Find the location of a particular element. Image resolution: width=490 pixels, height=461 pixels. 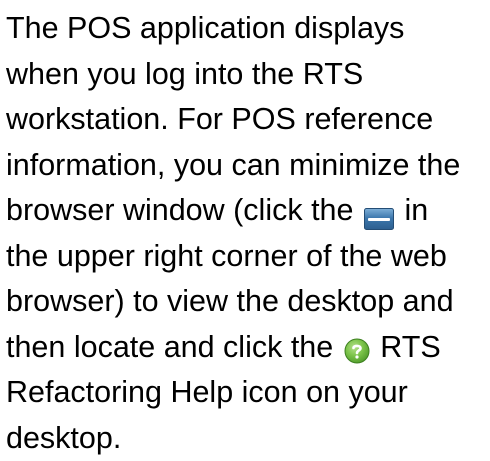

text-line-1: The POS application displays is located at coordinates (248, 29).